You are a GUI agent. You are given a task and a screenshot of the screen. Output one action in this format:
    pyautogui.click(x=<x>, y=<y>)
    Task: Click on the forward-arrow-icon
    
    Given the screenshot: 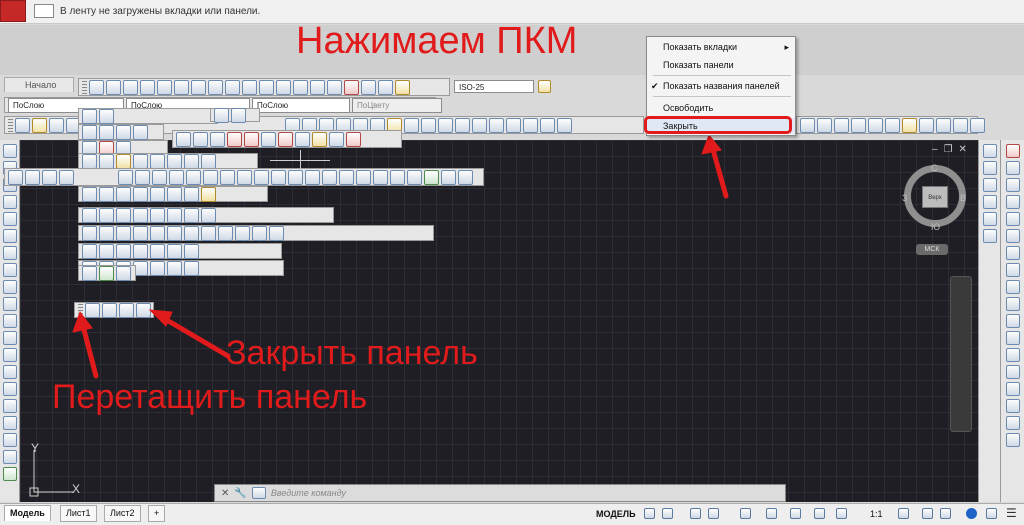 What is the action you would take?
    pyautogui.click(x=109, y=310)
    